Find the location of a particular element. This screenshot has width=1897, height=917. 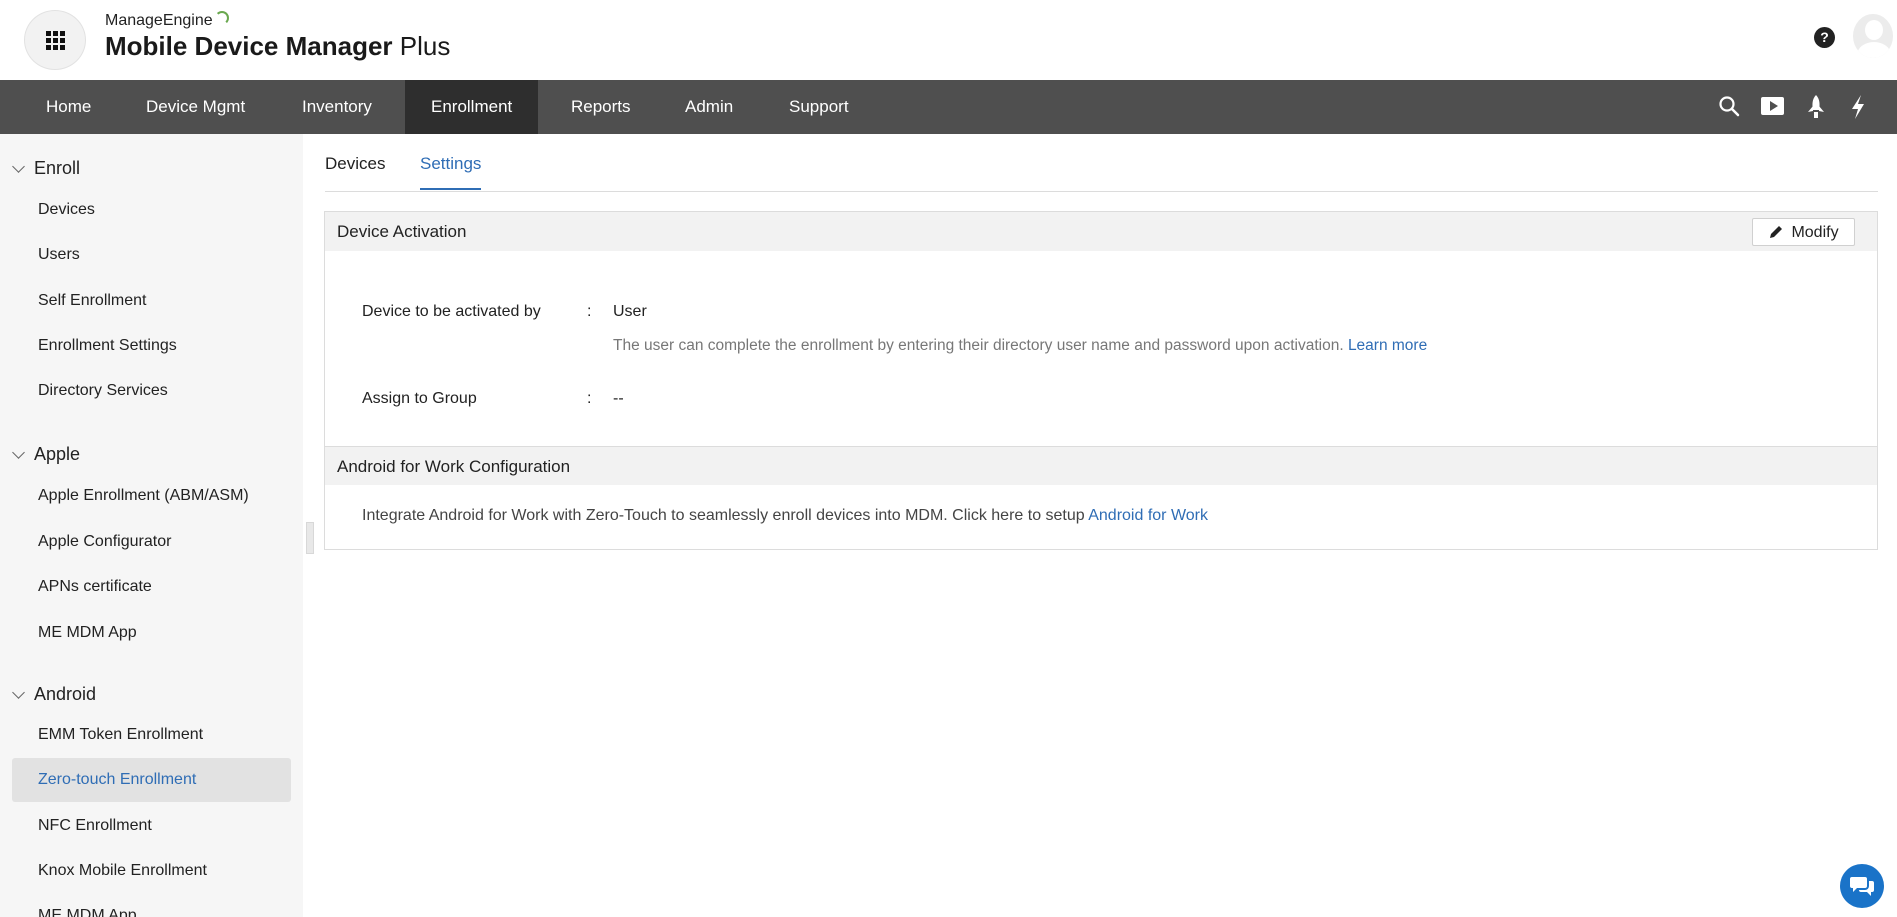

brand-edition: Plus is located at coordinates (425, 46).